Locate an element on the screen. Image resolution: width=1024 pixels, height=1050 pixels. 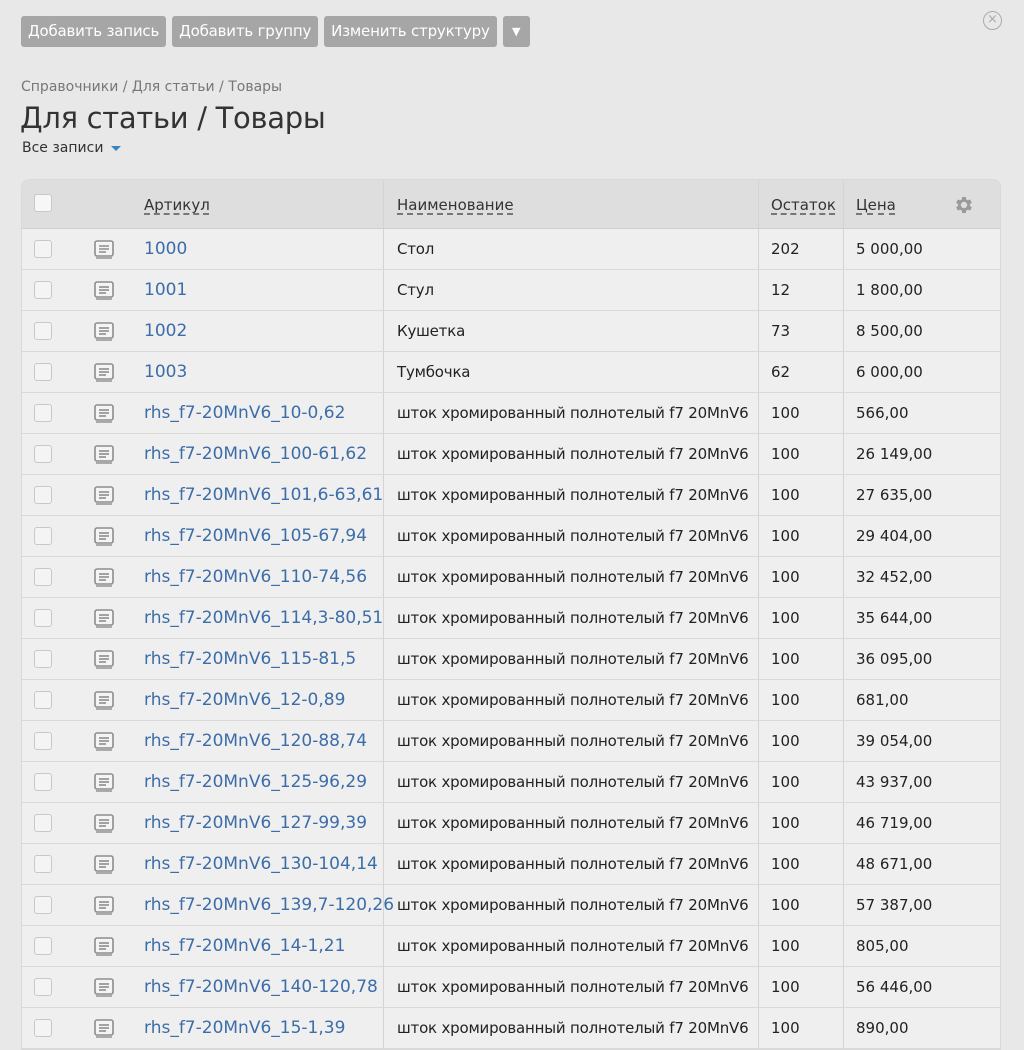
cell-article-link: rhs_f7-20MnV6_125-96,29 is located at coordinates (254, 782).